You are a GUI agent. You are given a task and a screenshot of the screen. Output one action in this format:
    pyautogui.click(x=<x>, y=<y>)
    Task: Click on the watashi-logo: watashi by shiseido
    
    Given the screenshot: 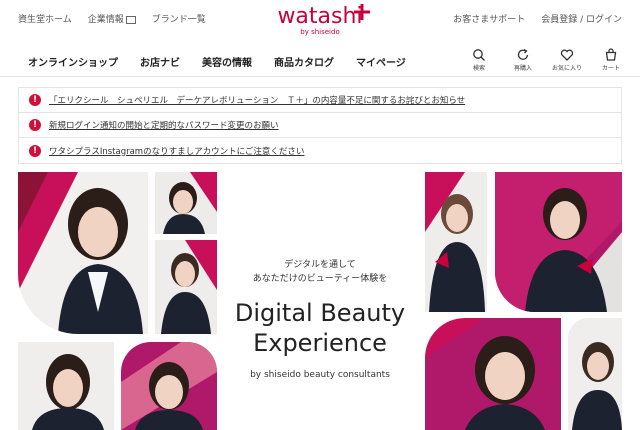 What is the action you would take?
    pyautogui.click(x=320, y=24)
    